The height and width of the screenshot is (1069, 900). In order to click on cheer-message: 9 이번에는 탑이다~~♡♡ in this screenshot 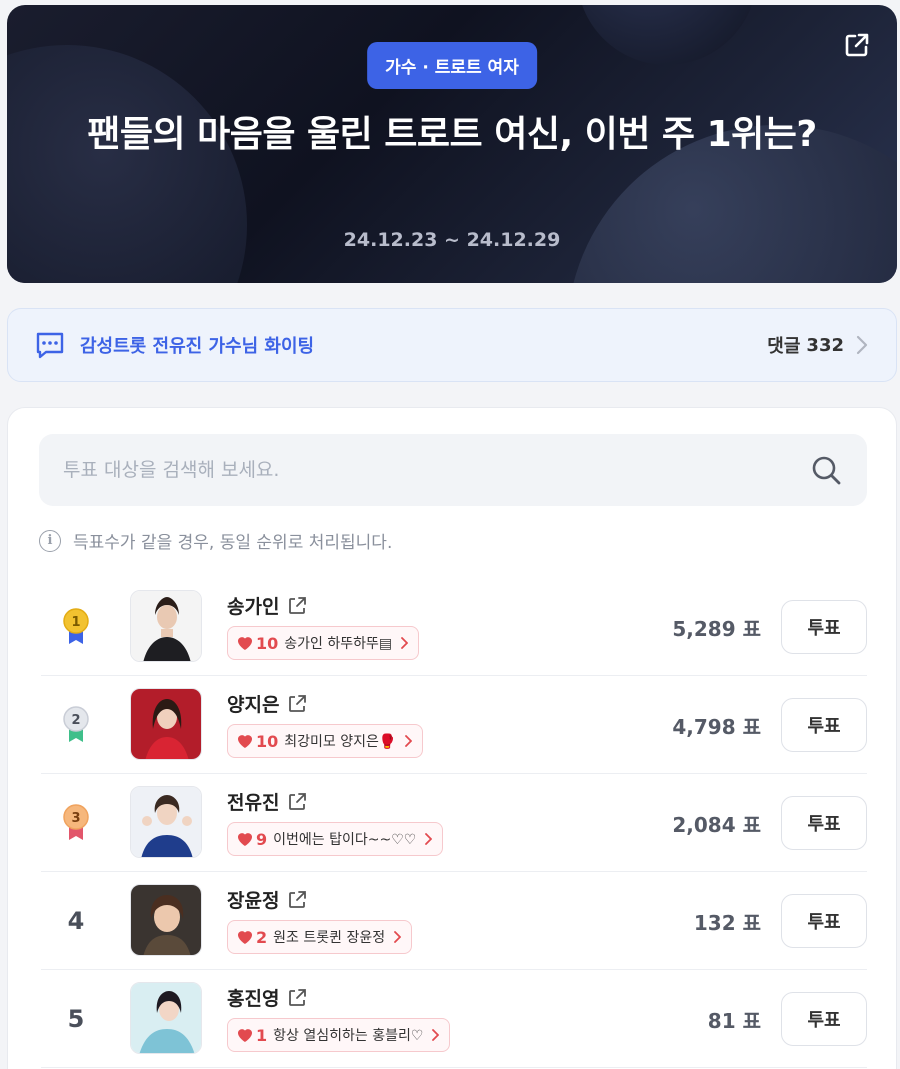, I will do `click(335, 839)`.